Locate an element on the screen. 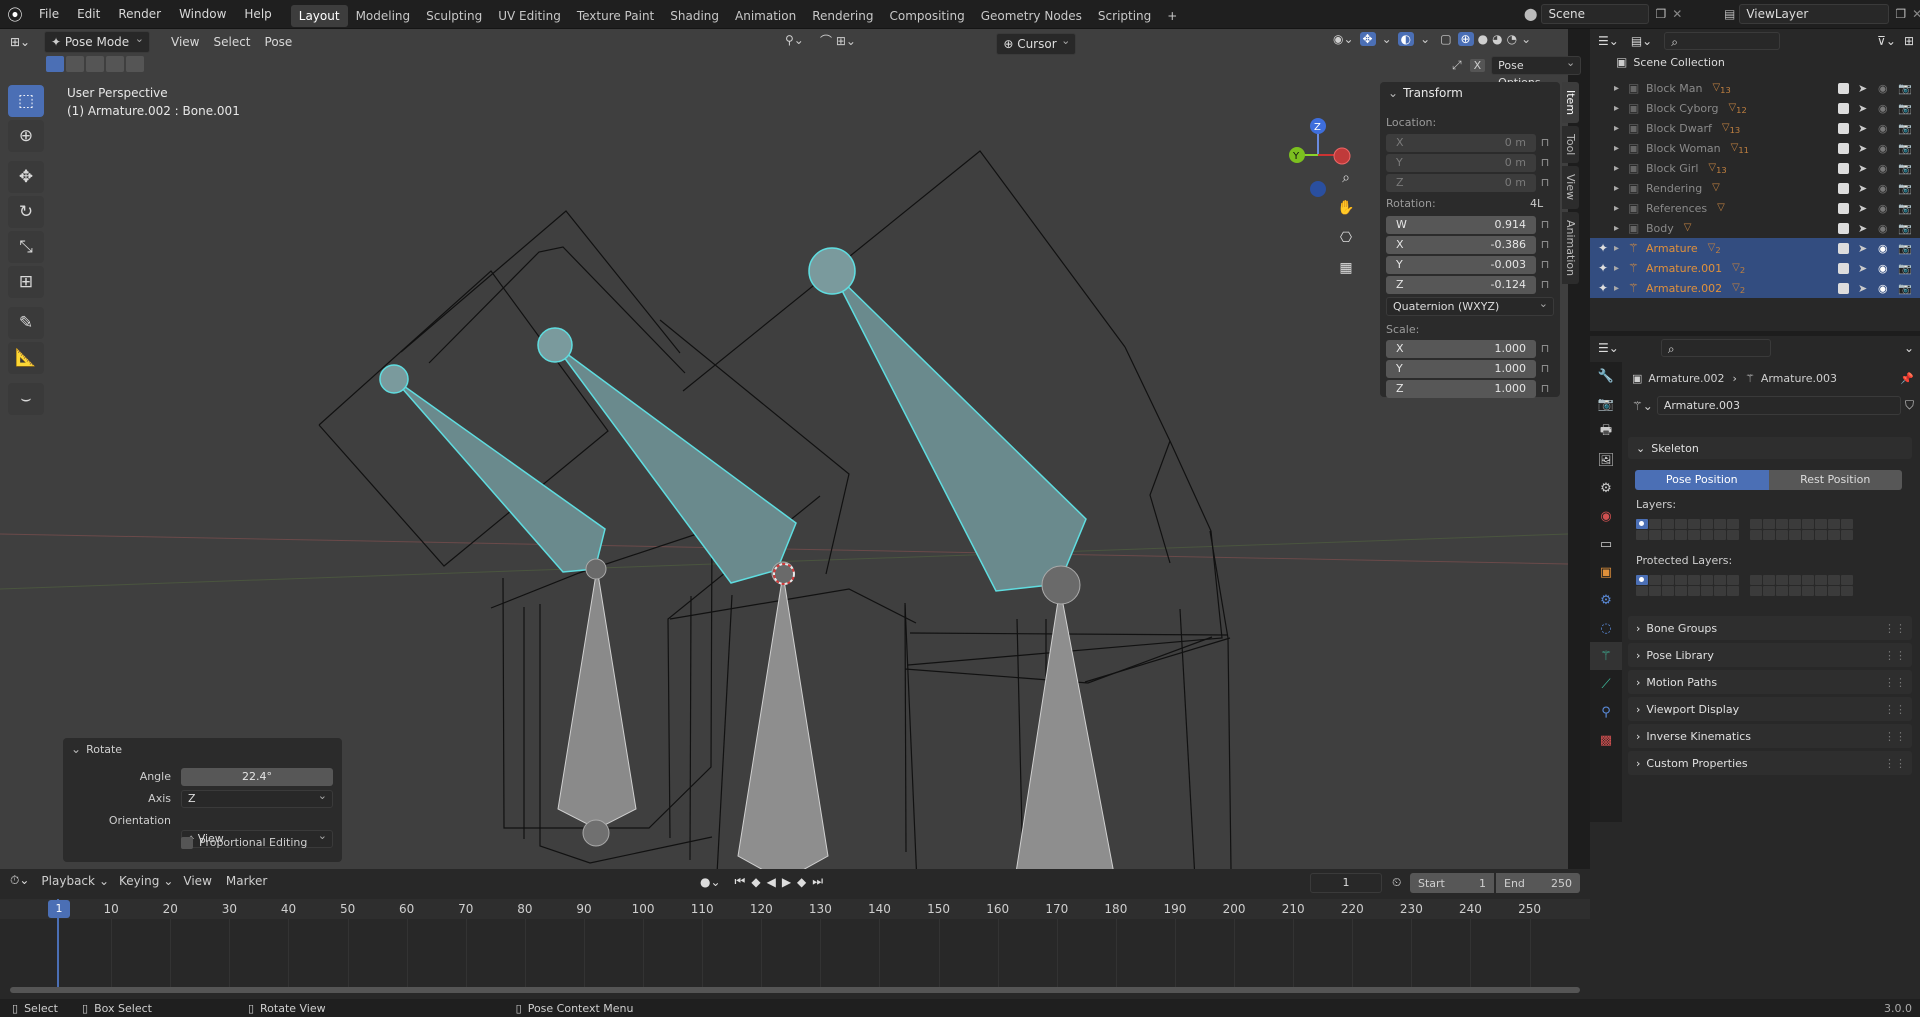  location-x-field: X 0 m is located at coordinates (1461, 142).